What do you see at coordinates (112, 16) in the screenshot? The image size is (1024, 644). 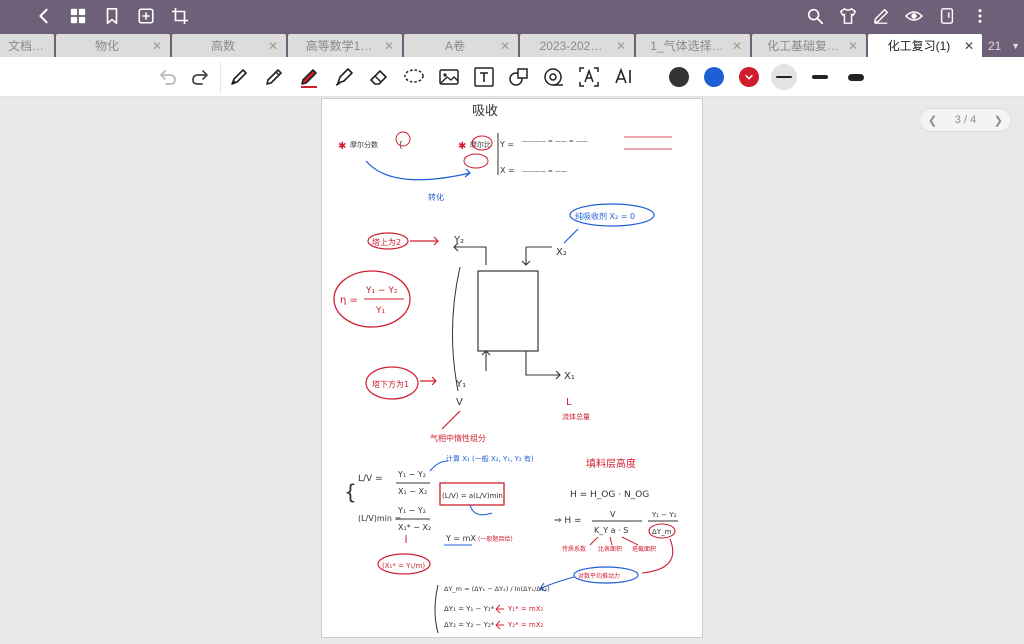 I see `bookmark-icon` at bounding box center [112, 16].